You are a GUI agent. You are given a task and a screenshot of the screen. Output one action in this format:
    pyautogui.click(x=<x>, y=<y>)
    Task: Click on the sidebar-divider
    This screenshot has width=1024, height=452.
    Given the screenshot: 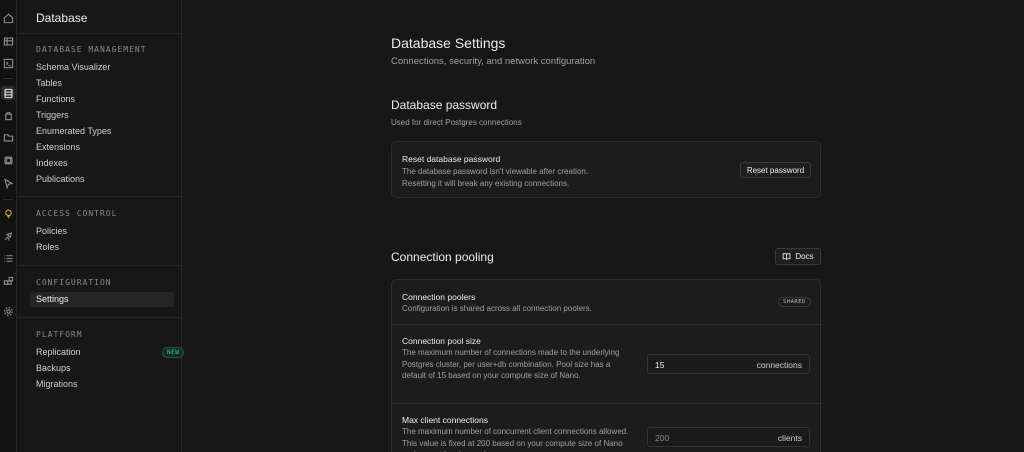 What is the action you would take?
    pyautogui.click(x=99, y=33)
    